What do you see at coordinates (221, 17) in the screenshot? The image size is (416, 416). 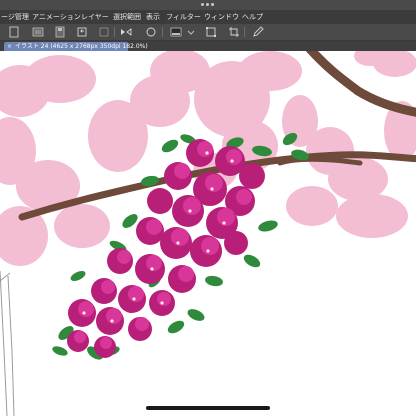 I see `menu-window: ウィンドウ` at bounding box center [221, 17].